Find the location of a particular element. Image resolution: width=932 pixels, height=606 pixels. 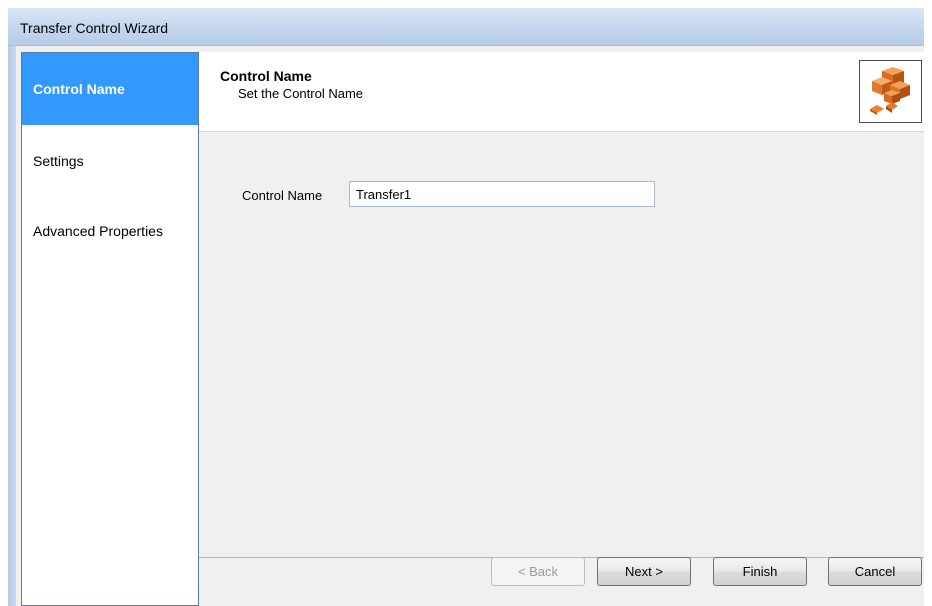

page-header: Control Name Set the Control Name is located at coordinates (565, 92).